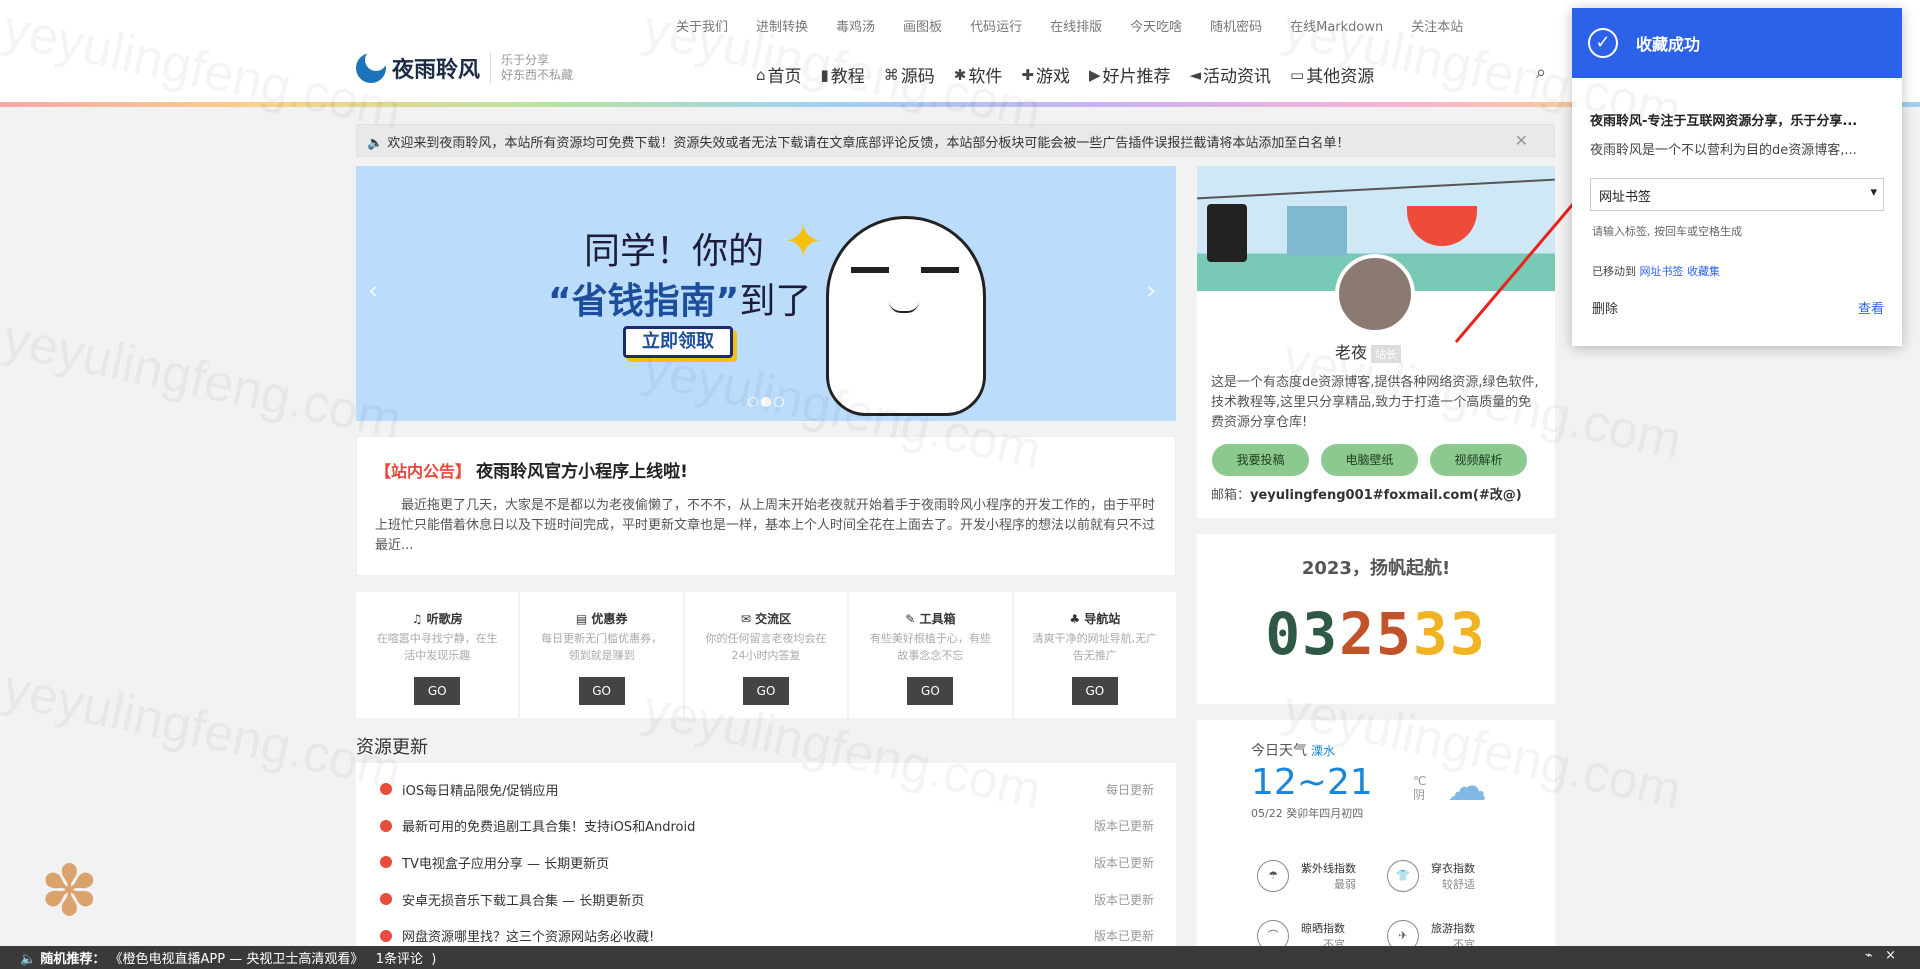 This screenshot has width=1920, height=969. What do you see at coordinates (906, 316) in the screenshot?
I see `banner-character-image` at bounding box center [906, 316].